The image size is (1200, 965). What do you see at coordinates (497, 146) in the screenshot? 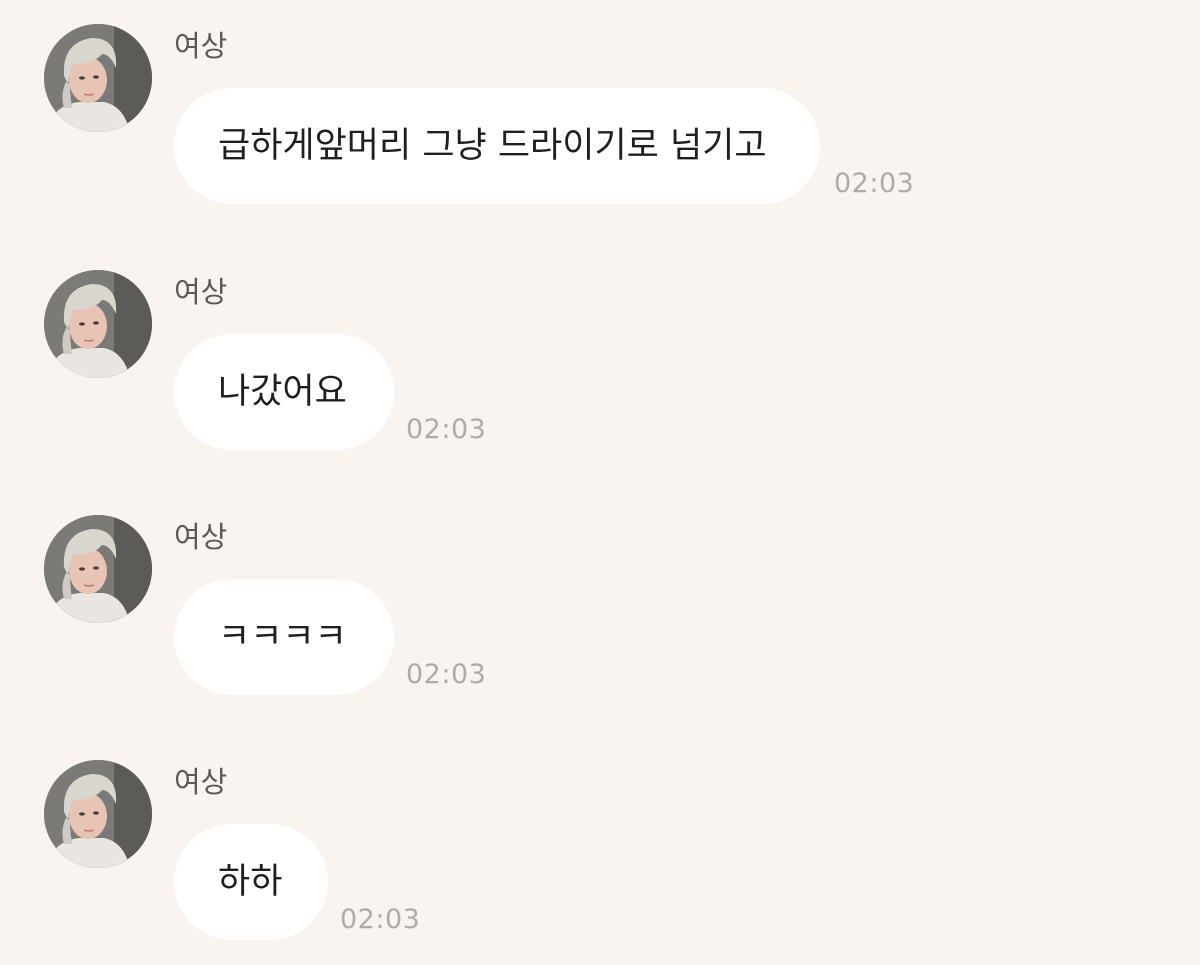
I see `message-bubble: 급하게앞머리 그냥 드라이기로 넘기고` at bounding box center [497, 146].